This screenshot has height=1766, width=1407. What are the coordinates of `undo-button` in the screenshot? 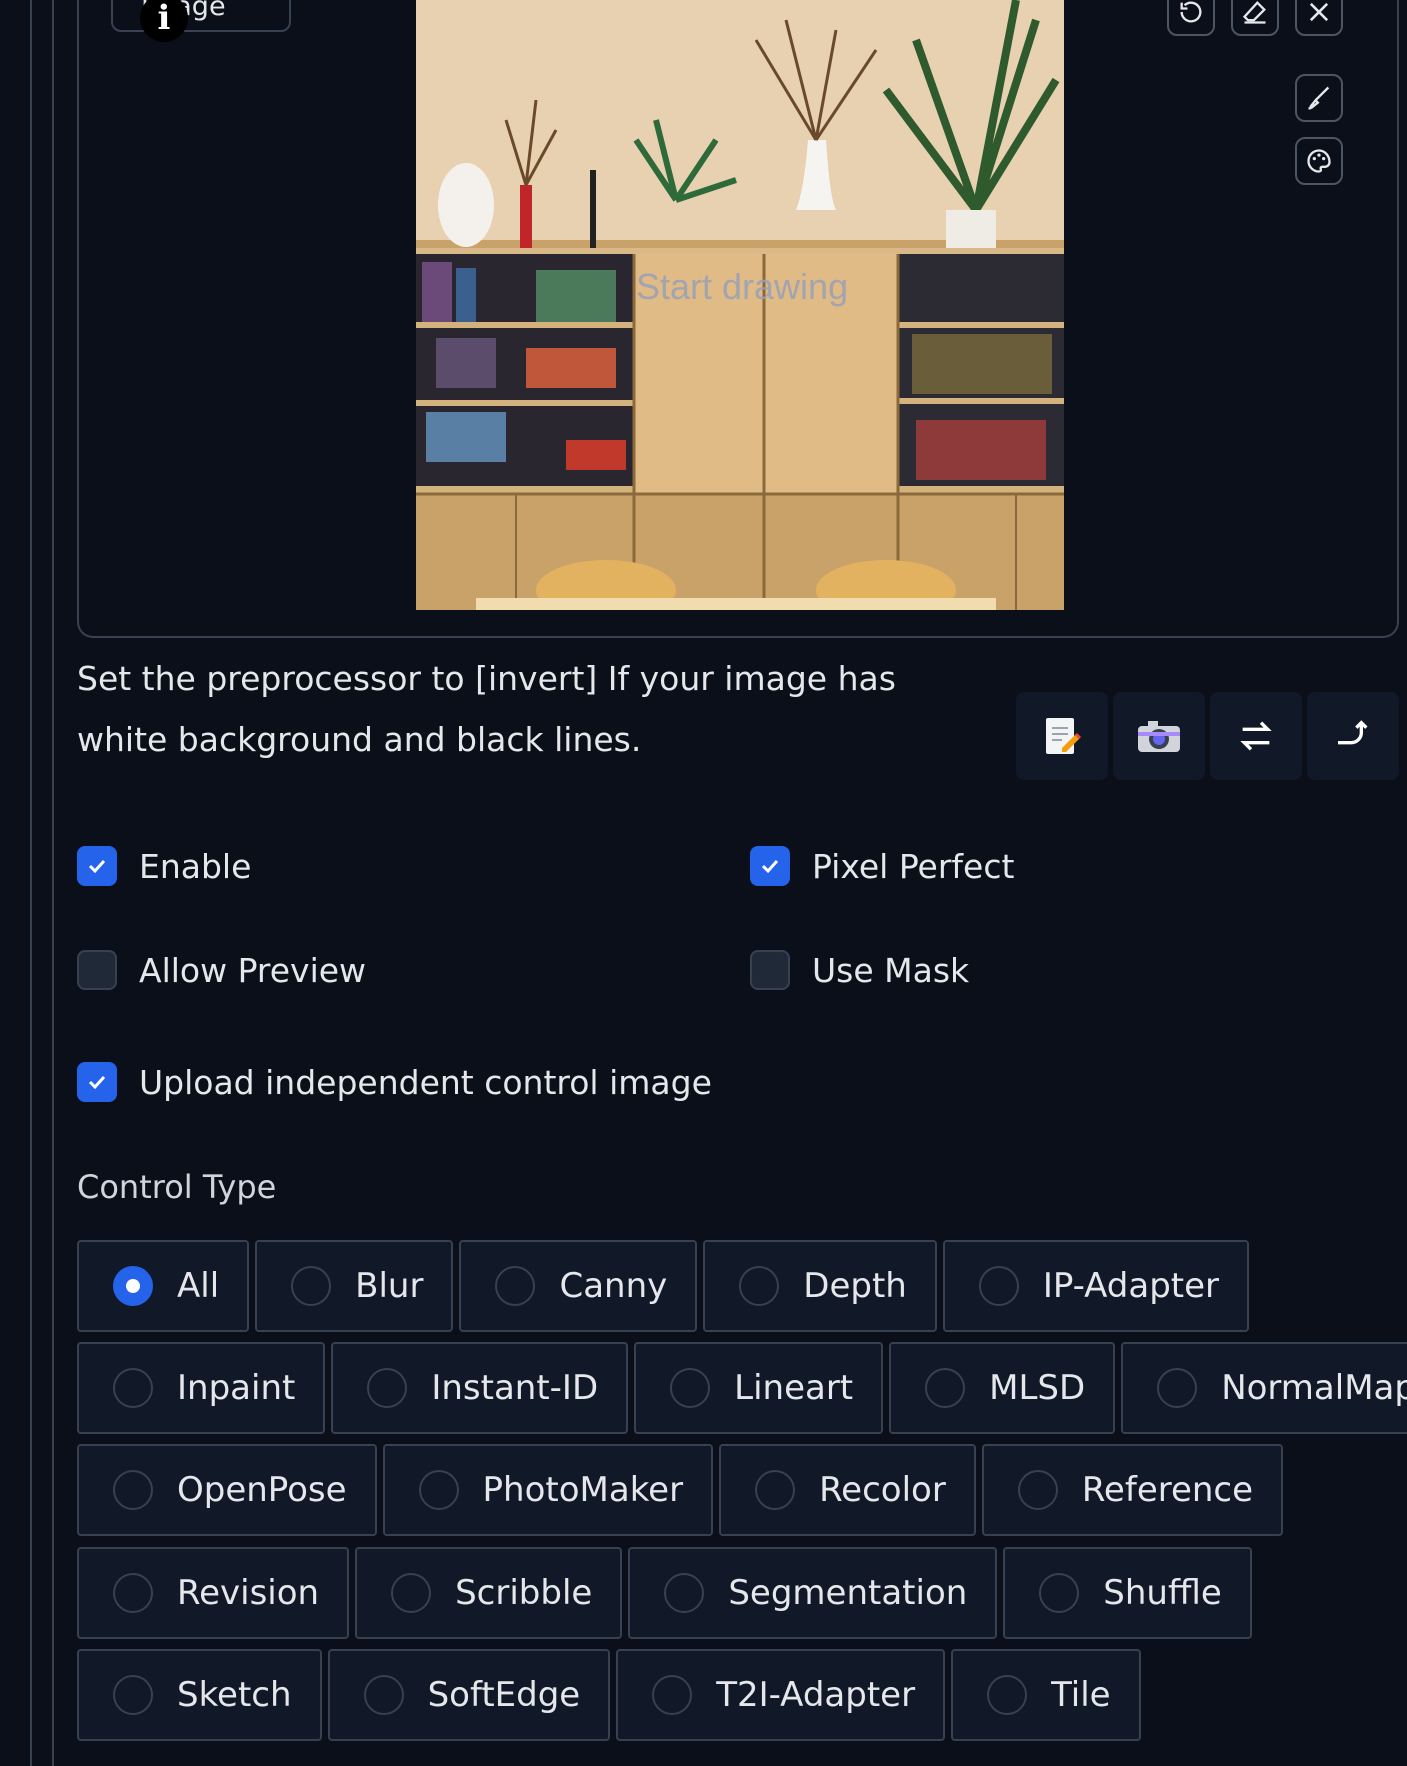 It's located at (1191, 18).